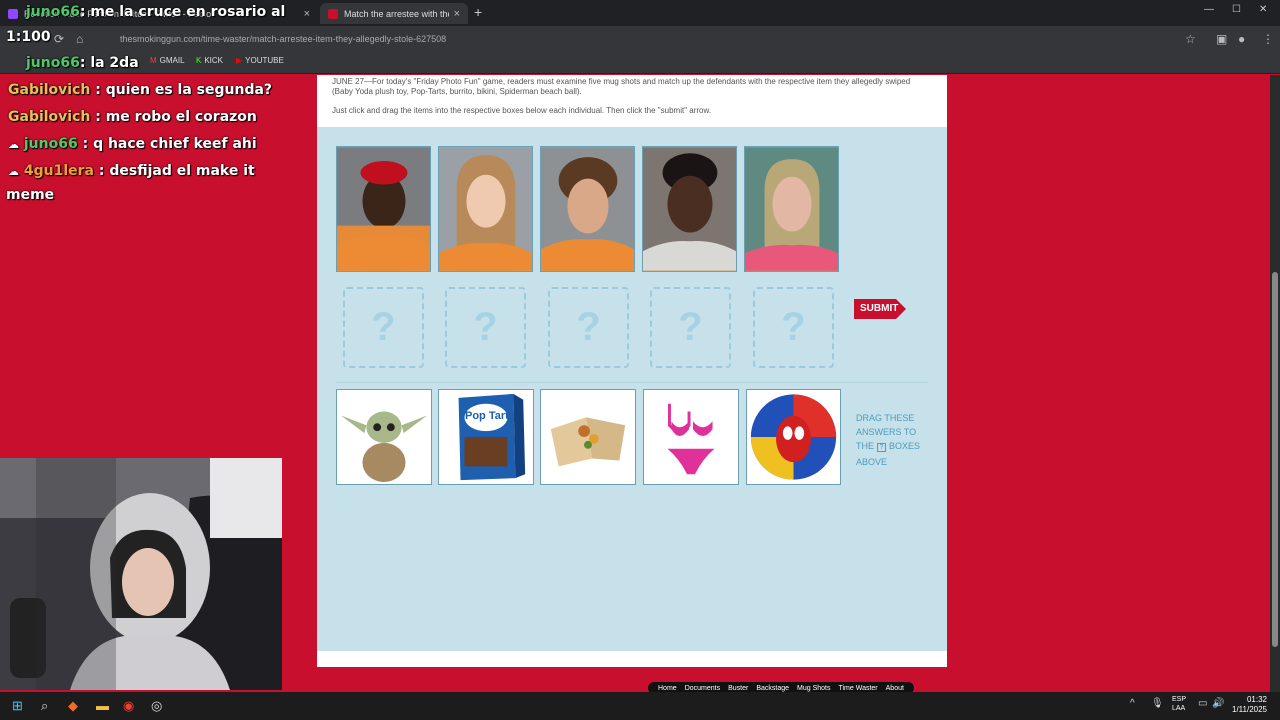 Image resolution: width=1280 pixels, height=720 pixels. What do you see at coordinates (384, 447) in the screenshot?
I see `baby-yoda-icon` at bounding box center [384, 447].